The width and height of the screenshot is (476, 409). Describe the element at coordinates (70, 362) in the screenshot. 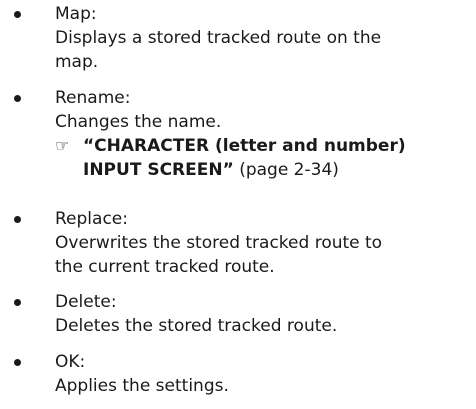

I see `item-label: OK:` at that location.